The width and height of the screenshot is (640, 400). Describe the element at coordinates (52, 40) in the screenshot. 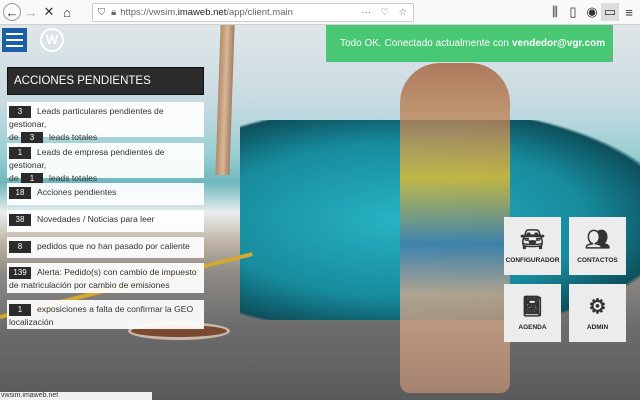

I see `vw-logo: W` at that location.